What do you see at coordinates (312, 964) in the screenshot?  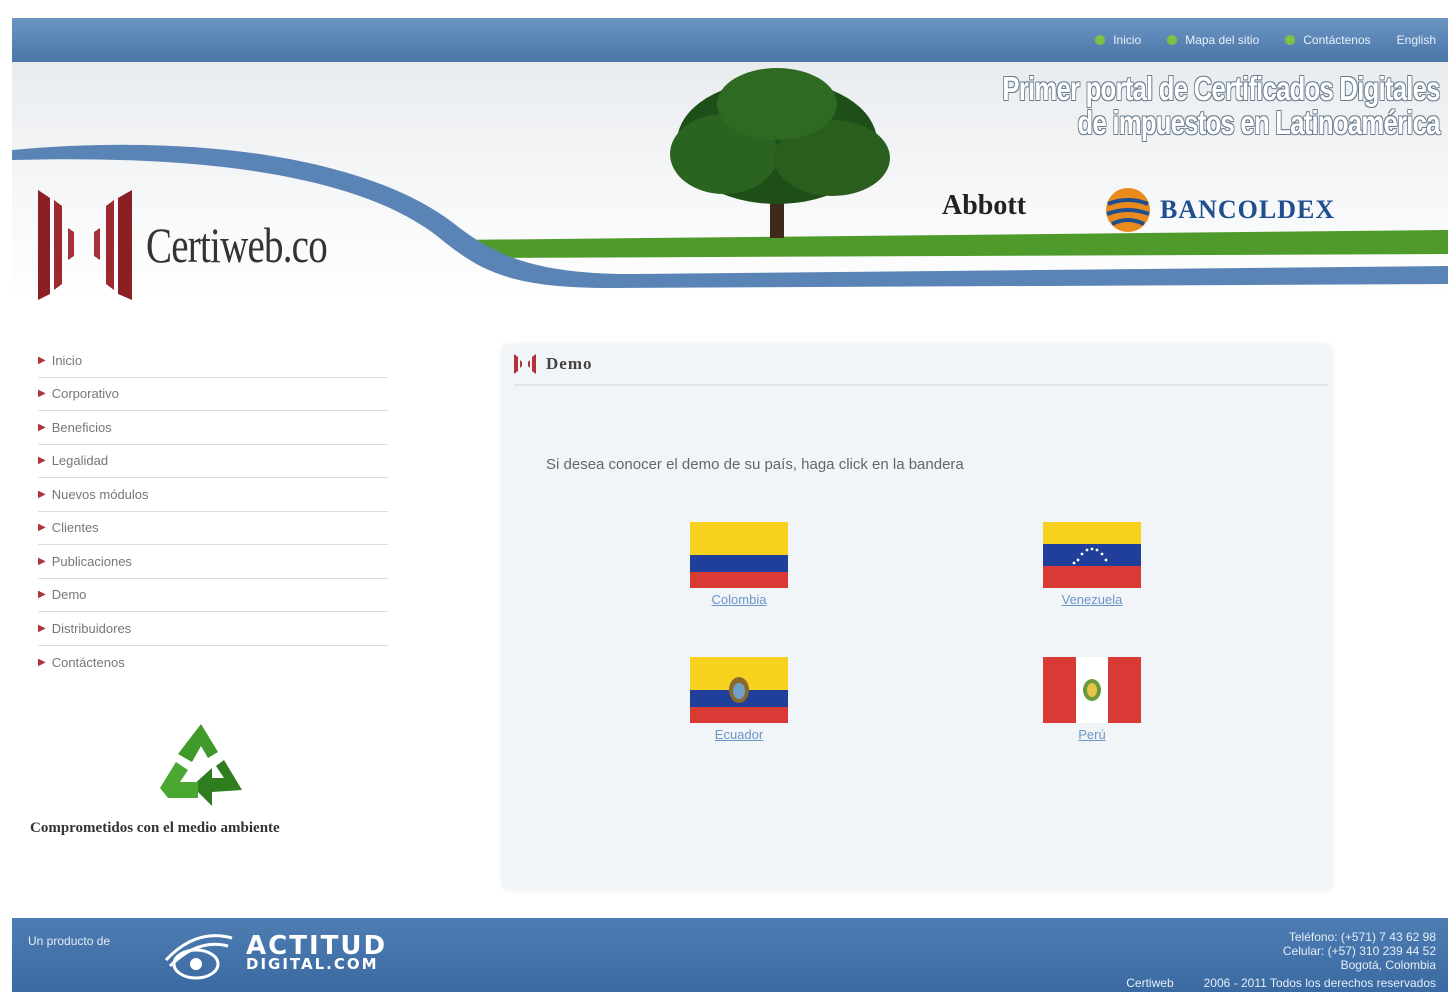 I see `company-name-line2: DIGITAL.COM` at bounding box center [312, 964].